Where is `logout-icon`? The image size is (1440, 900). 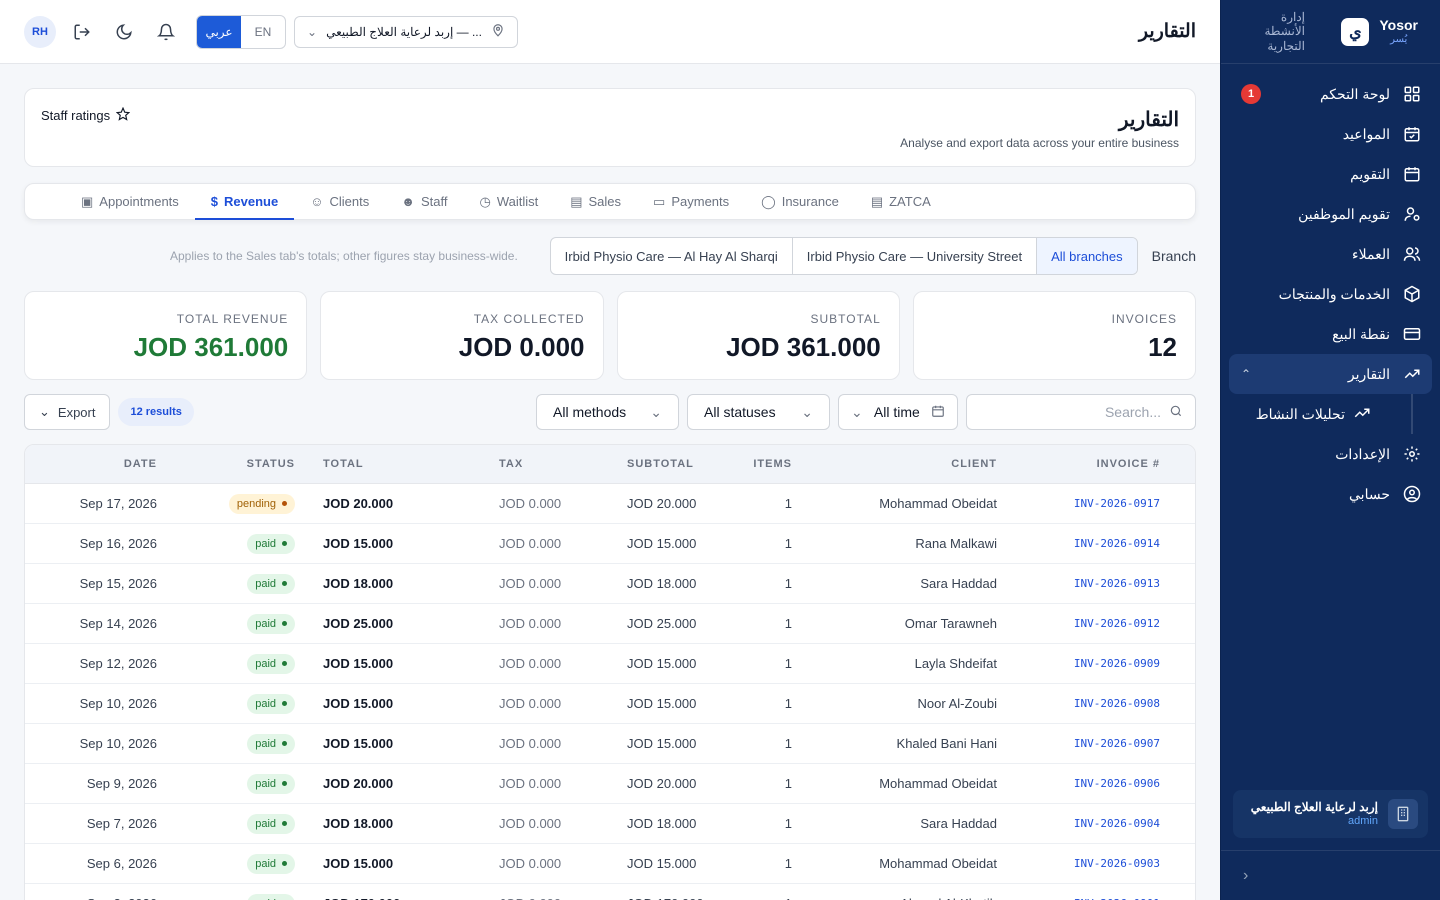
logout-icon is located at coordinates (82, 32).